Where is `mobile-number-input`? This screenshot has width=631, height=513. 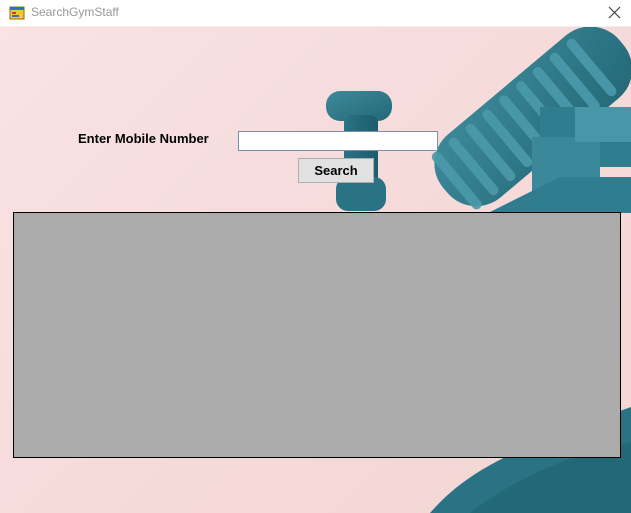
mobile-number-input is located at coordinates (338, 141).